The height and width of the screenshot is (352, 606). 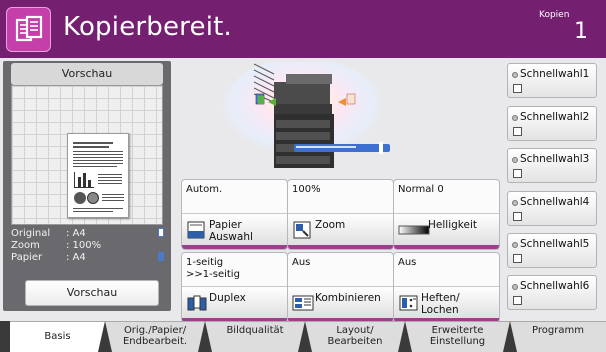 What do you see at coordinates (296, 118) in the screenshot?
I see `printer-illustration` at bounding box center [296, 118].